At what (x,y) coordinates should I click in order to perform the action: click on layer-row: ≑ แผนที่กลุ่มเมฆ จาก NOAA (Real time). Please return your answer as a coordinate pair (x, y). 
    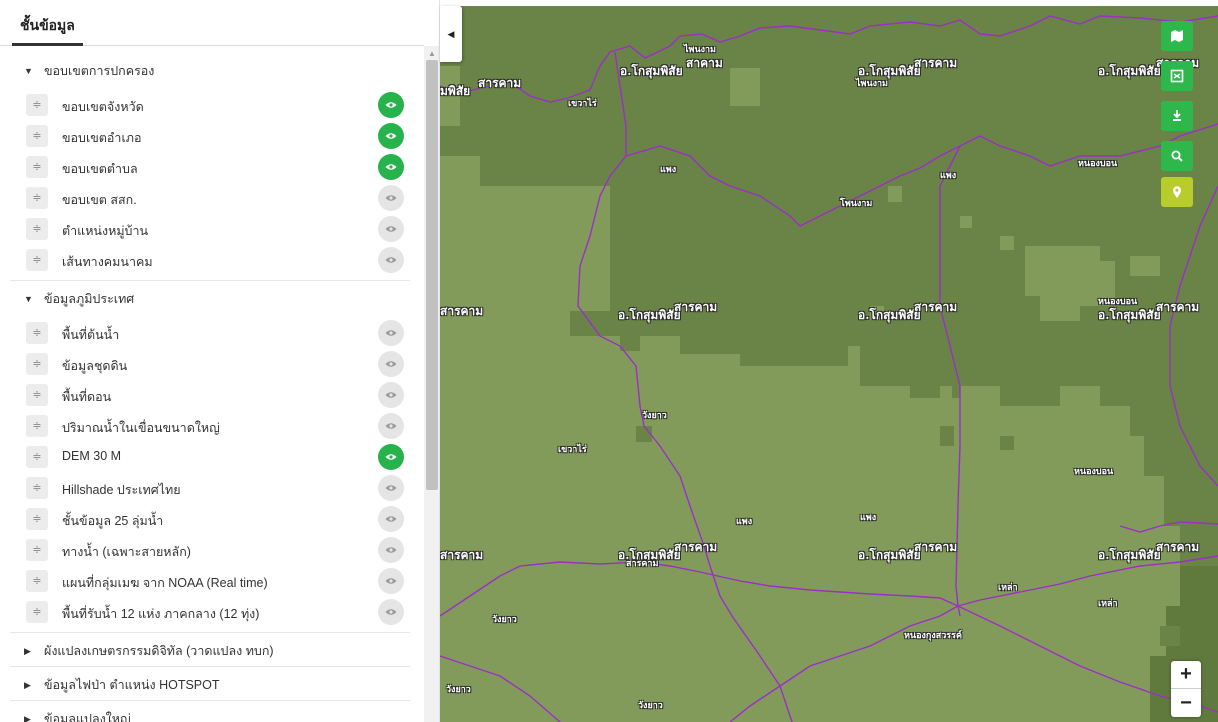
    Looking at the image, I should click on (205, 581).